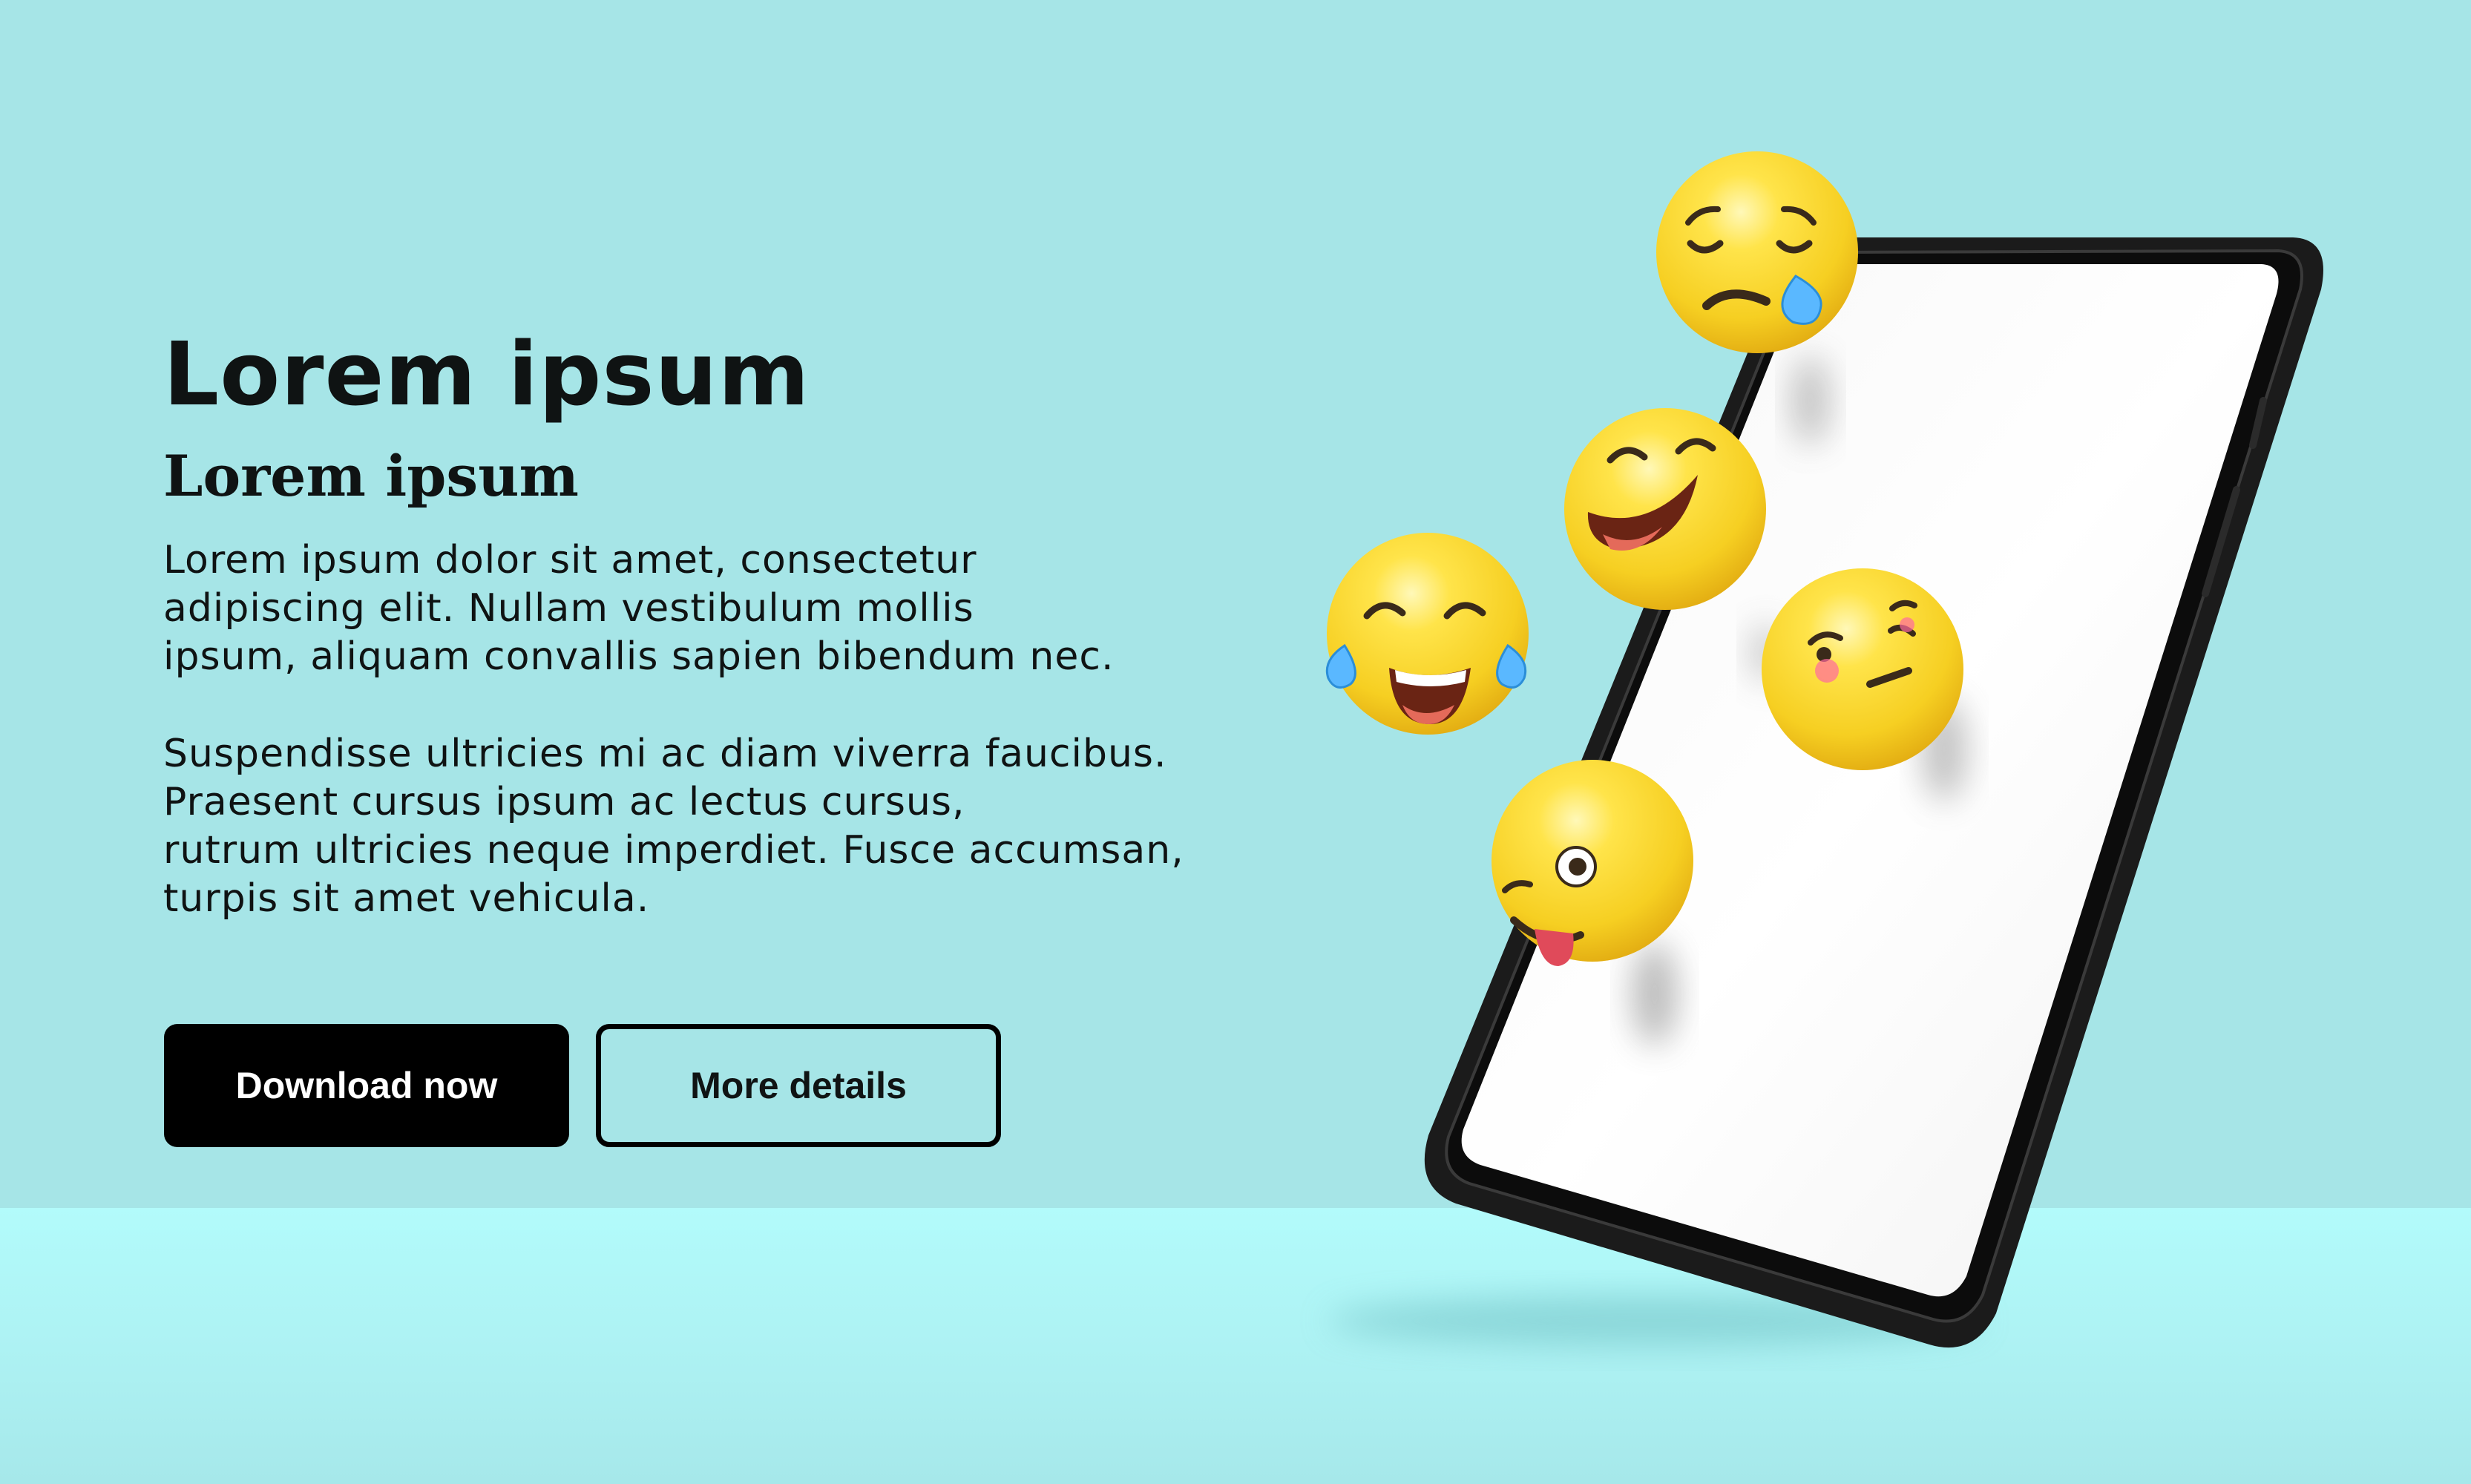  Describe the element at coordinates (1592, 863) in the screenshot. I see `zany-emoji-icon` at that location.